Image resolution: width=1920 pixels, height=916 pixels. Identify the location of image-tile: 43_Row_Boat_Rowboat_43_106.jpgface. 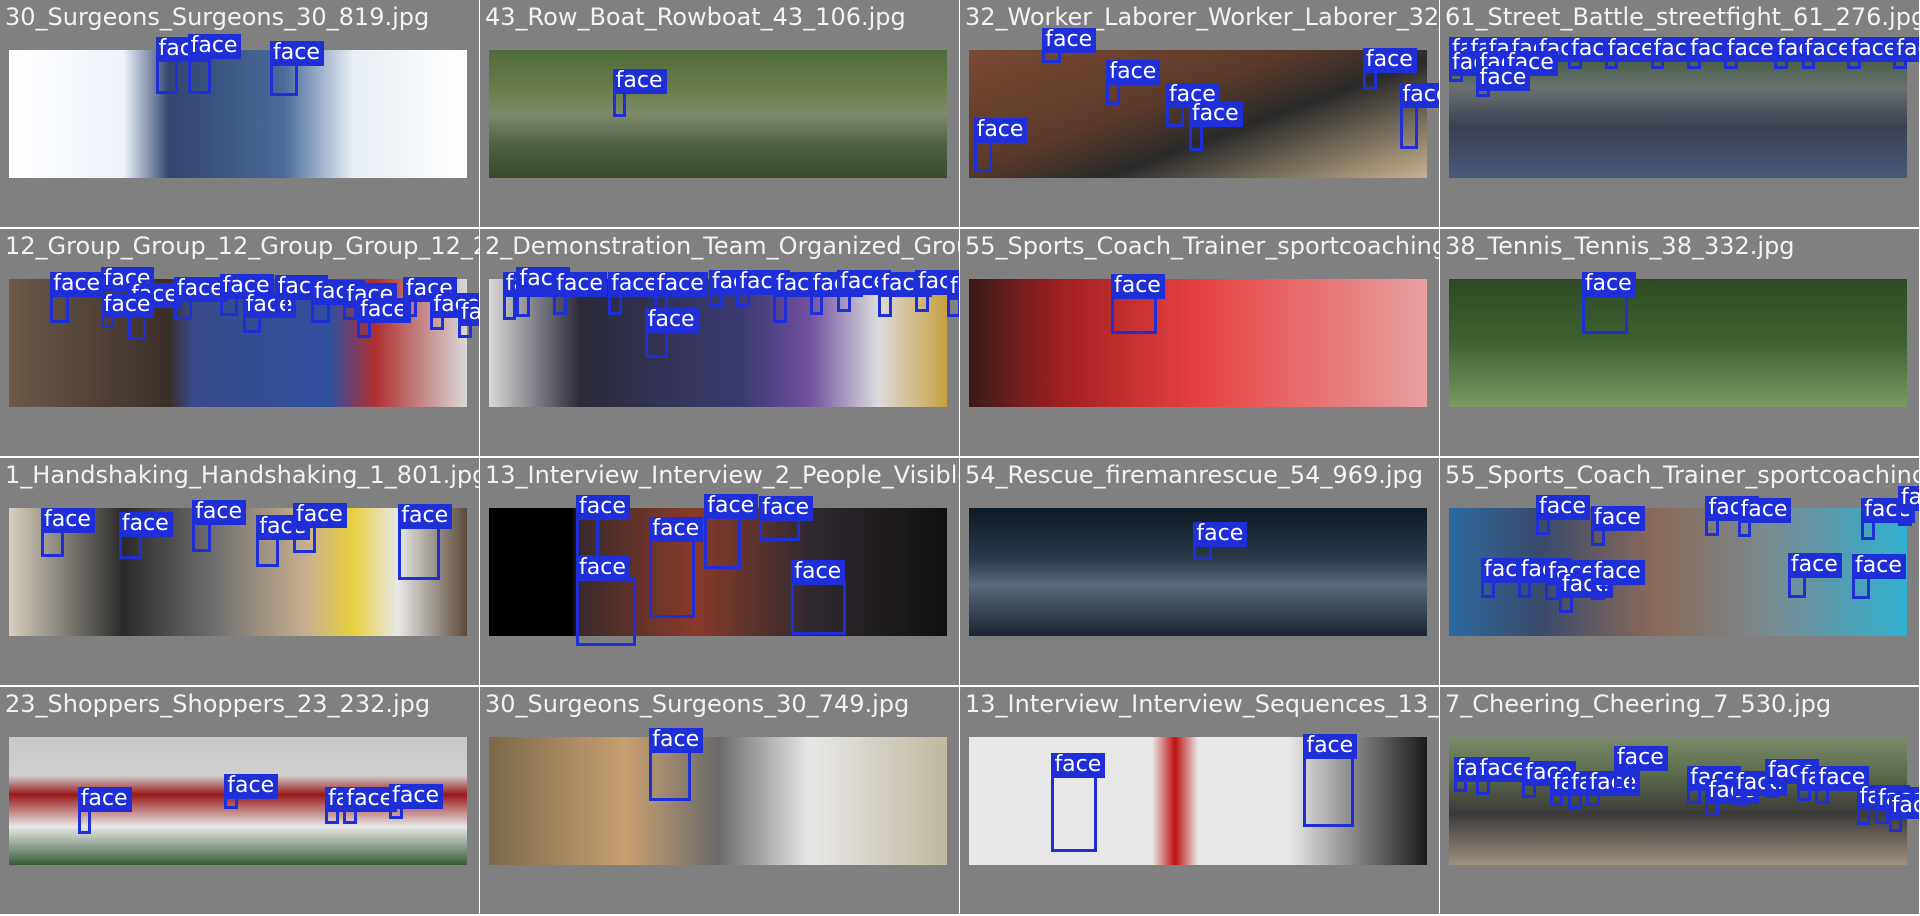
(719, 113).